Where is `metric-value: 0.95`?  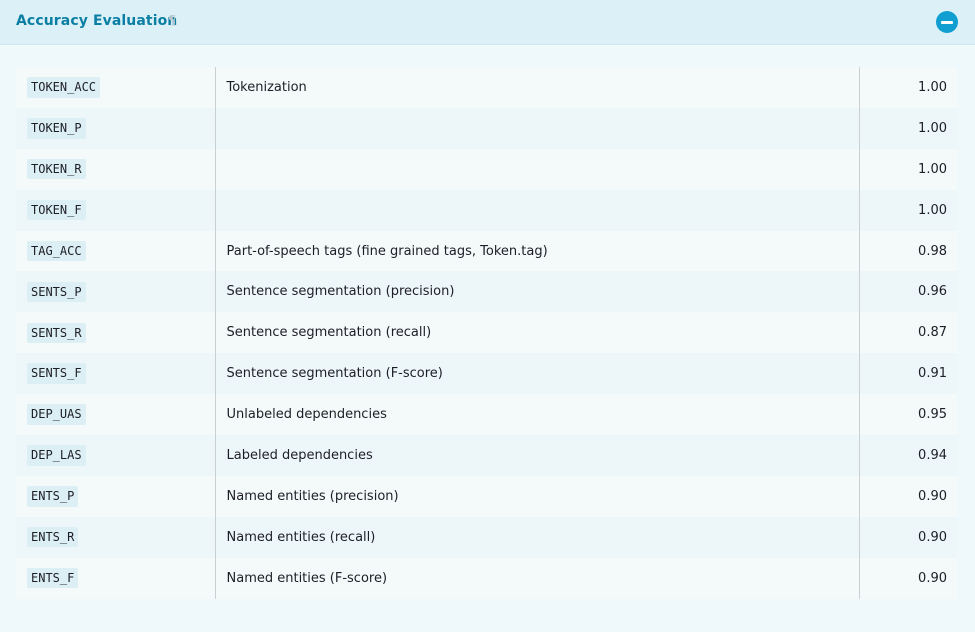
metric-value: 0.95 is located at coordinates (908, 415).